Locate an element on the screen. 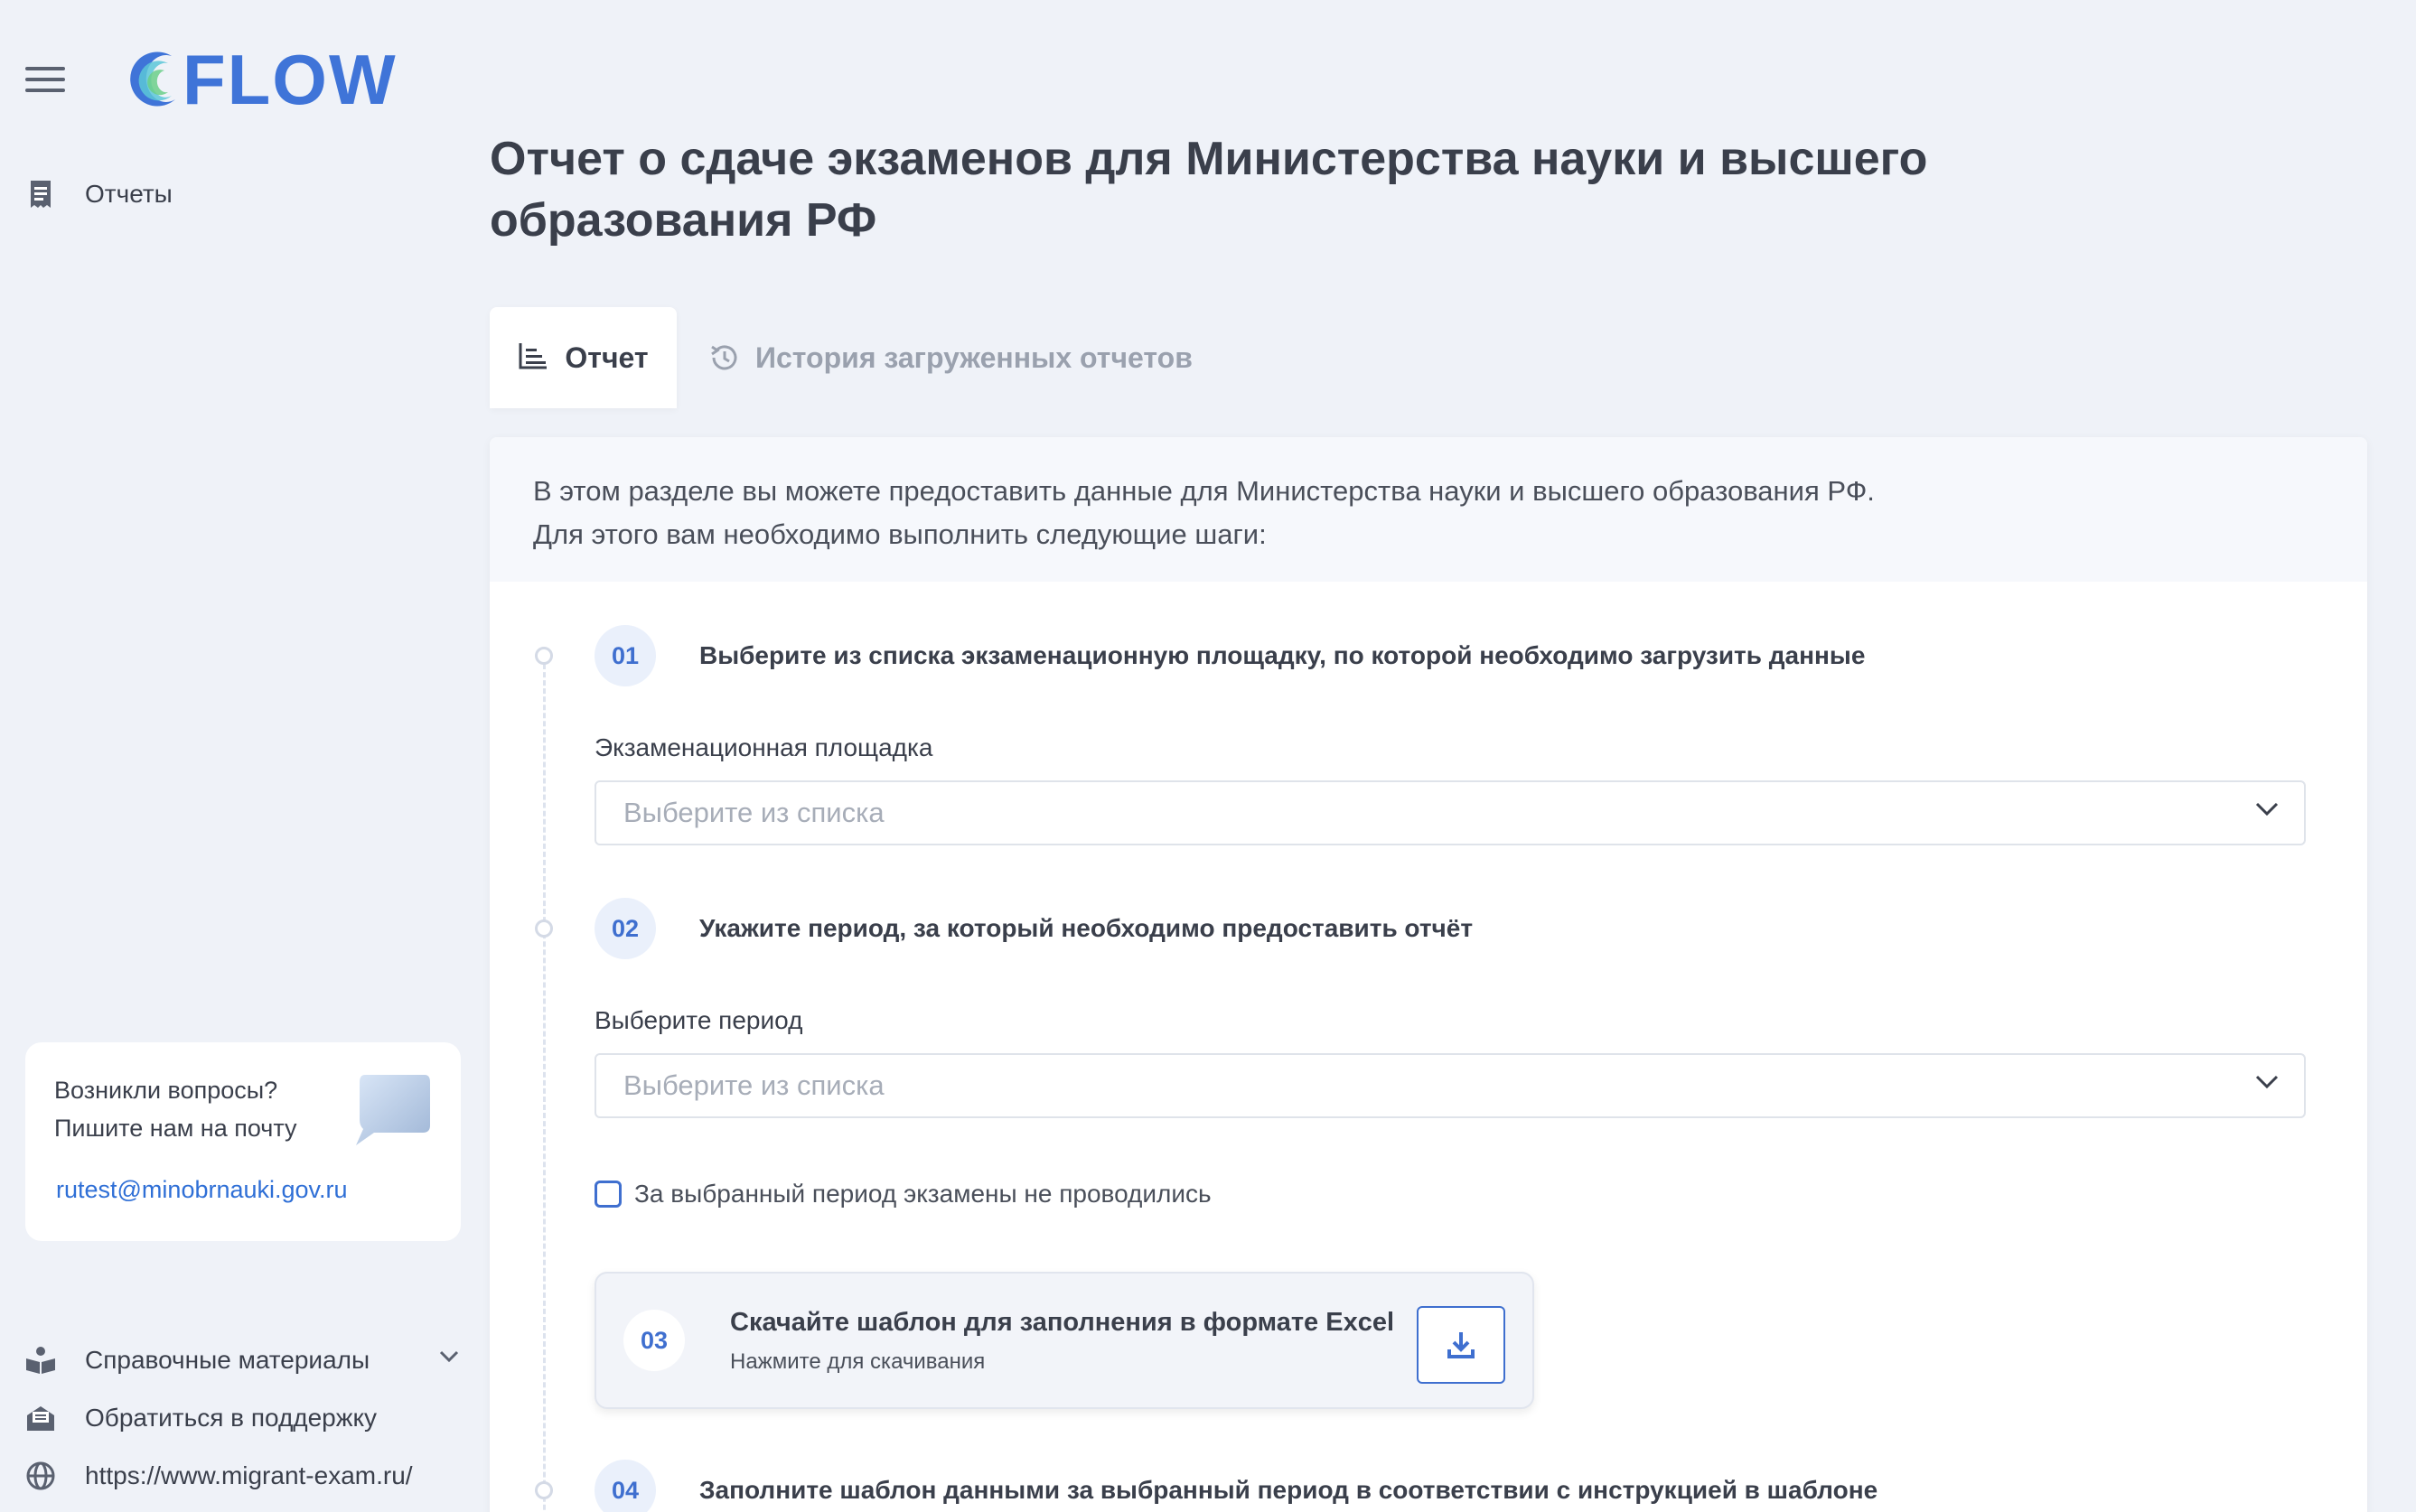 This screenshot has height=1512, width=2416. exam-site-select: Выберите из списка is located at coordinates (1450, 812).